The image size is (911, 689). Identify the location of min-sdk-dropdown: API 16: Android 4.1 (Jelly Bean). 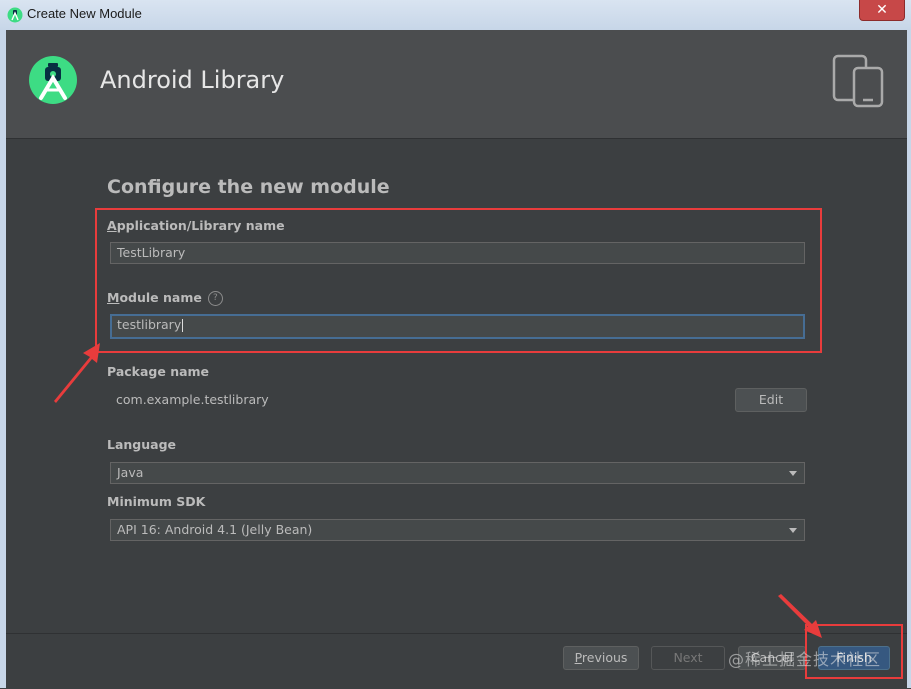
(457, 530).